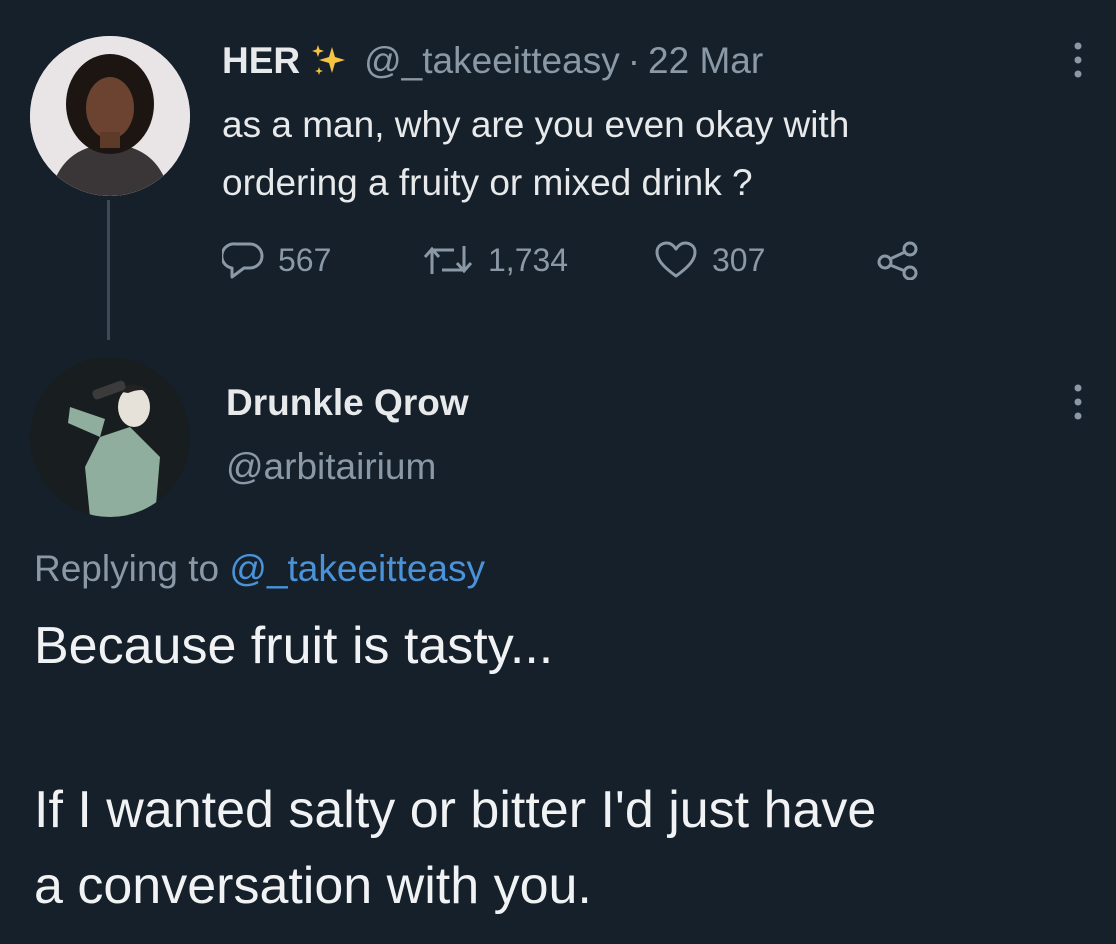 The height and width of the screenshot is (944, 1116). Describe the element at coordinates (528, 259) in the screenshot. I see `retweet-count: 1,734` at that location.